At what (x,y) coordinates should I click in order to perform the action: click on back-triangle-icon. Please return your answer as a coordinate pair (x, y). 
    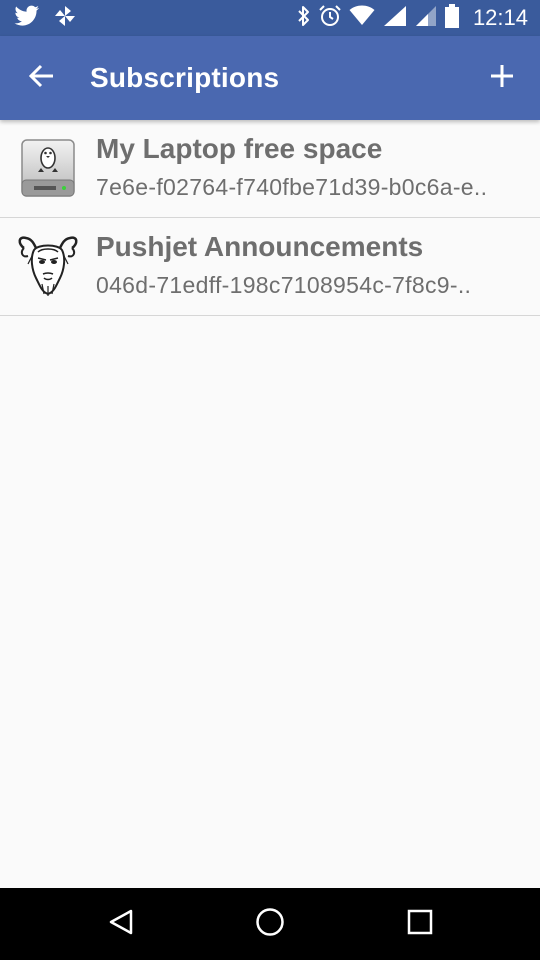
    Looking at the image, I should click on (121, 924).